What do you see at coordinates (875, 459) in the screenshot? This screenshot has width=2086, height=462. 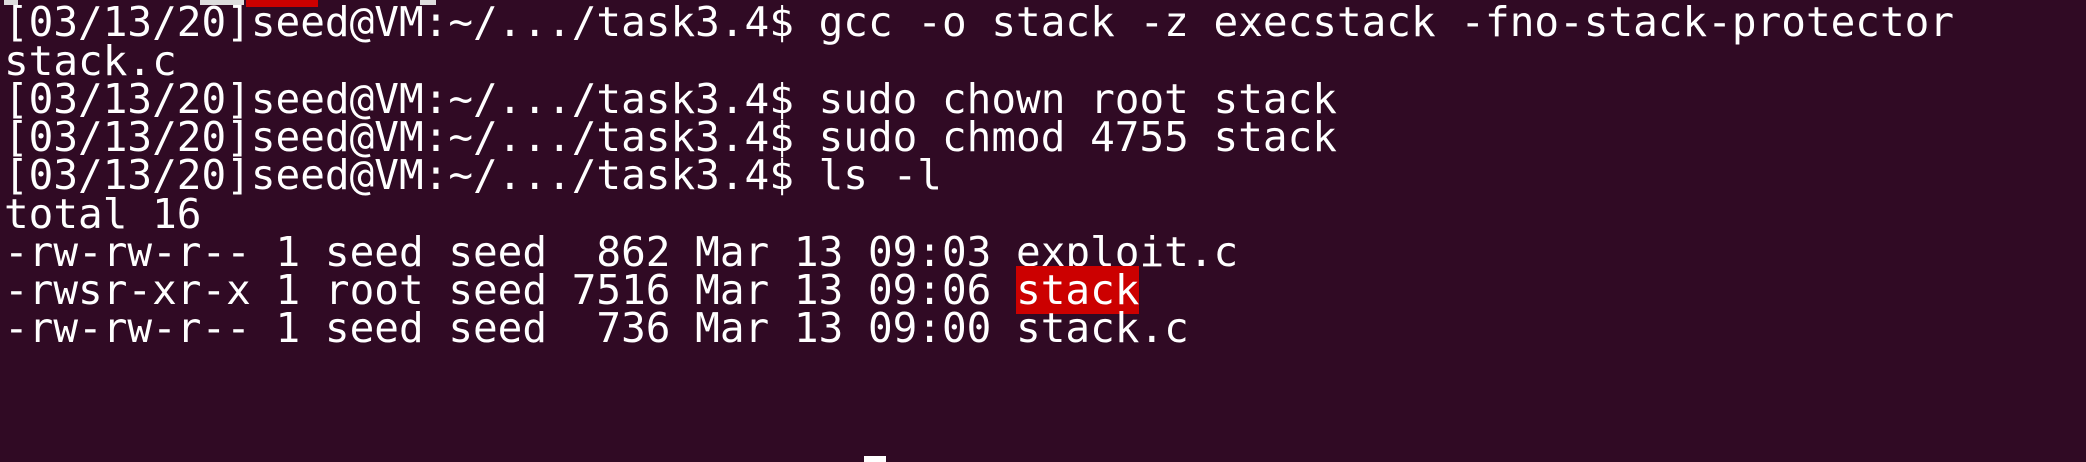 I see `terminal-cursor` at bounding box center [875, 459].